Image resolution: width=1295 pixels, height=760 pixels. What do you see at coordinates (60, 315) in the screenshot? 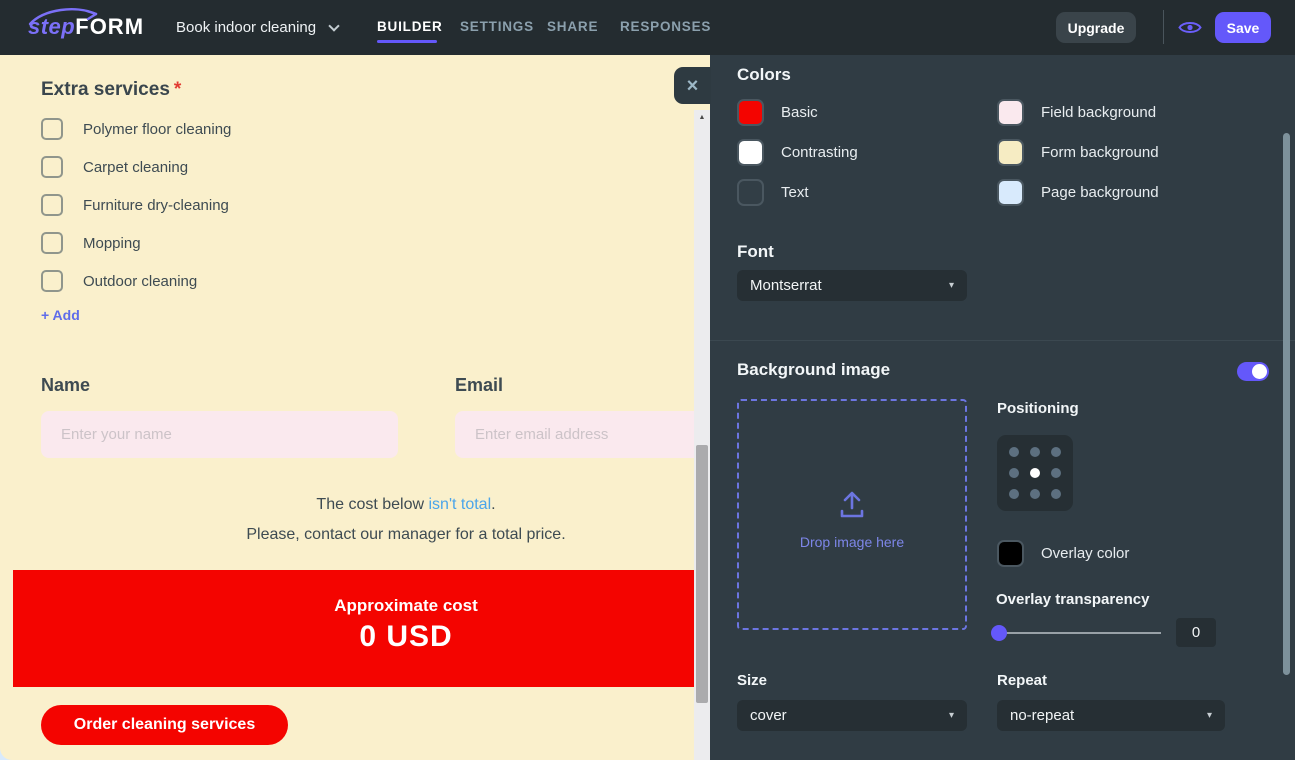
I see `add-option-link: + Add` at bounding box center [60, 315].